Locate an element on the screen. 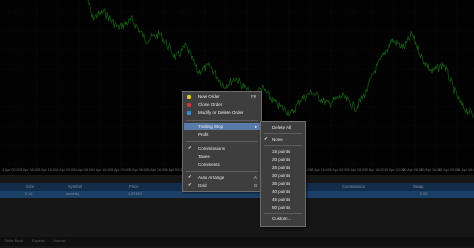 This screenshot has height=248, width=474. menu-item-commissions: Commissions is located at coordinates (211, 148).